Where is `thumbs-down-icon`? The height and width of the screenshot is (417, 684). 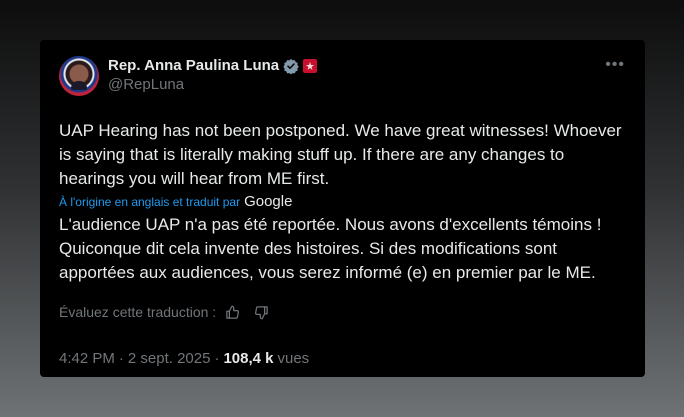
thumbs-down-icon is located at coordinates (261, 312).